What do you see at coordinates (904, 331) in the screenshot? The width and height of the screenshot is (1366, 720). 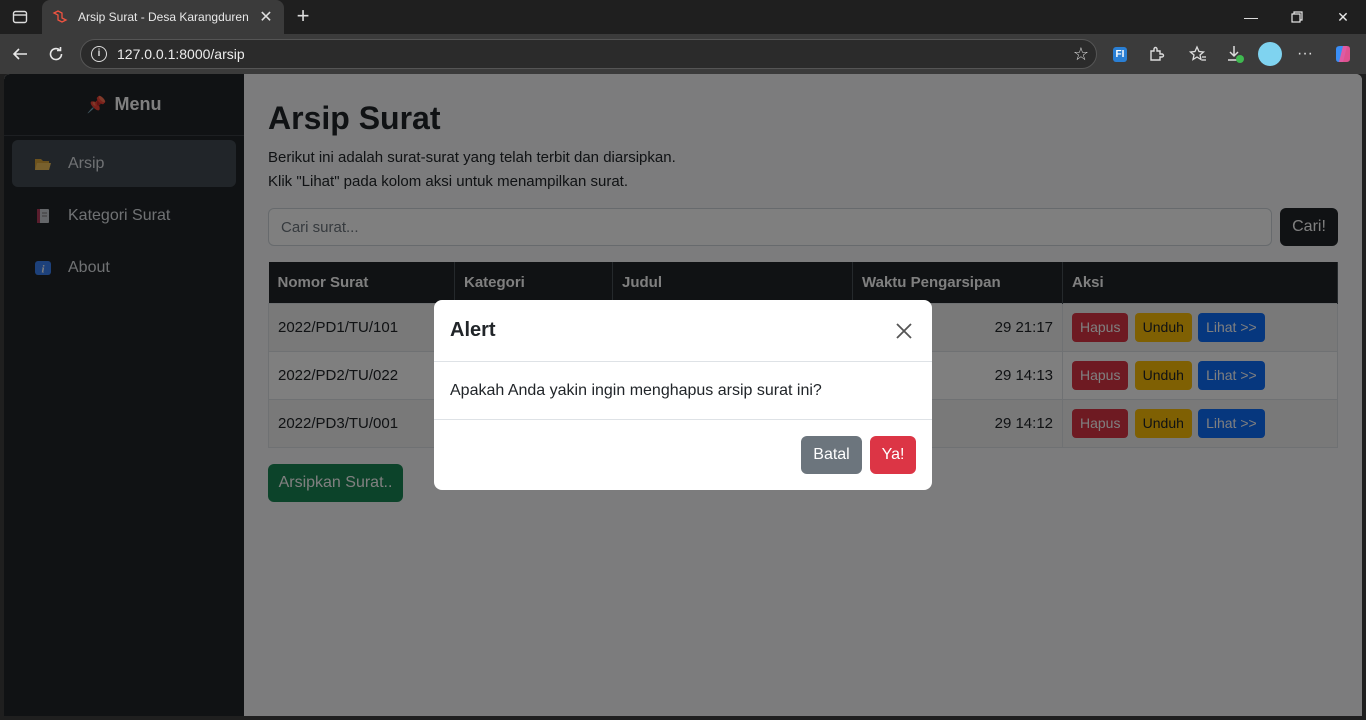 I see `close-icon` at bounding box center [904, 331].